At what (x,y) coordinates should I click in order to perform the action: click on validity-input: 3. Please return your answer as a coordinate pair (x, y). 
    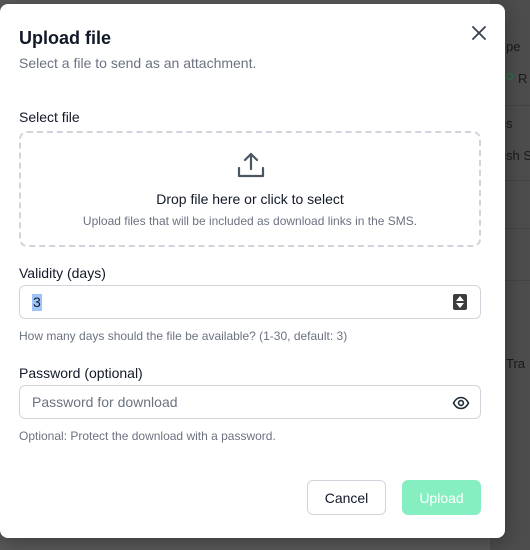
    Looking at the image, I should click on (250, 302).